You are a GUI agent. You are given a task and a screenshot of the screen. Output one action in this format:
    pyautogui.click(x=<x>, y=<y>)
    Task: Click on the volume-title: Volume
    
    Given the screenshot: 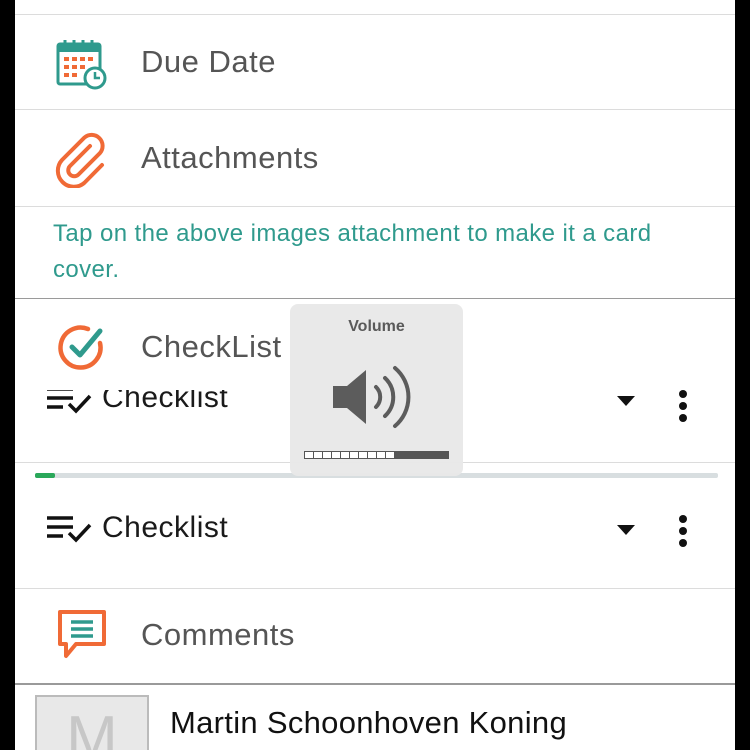 What is the action you would take?
    pyautogui.click(x=376, y=326)
    